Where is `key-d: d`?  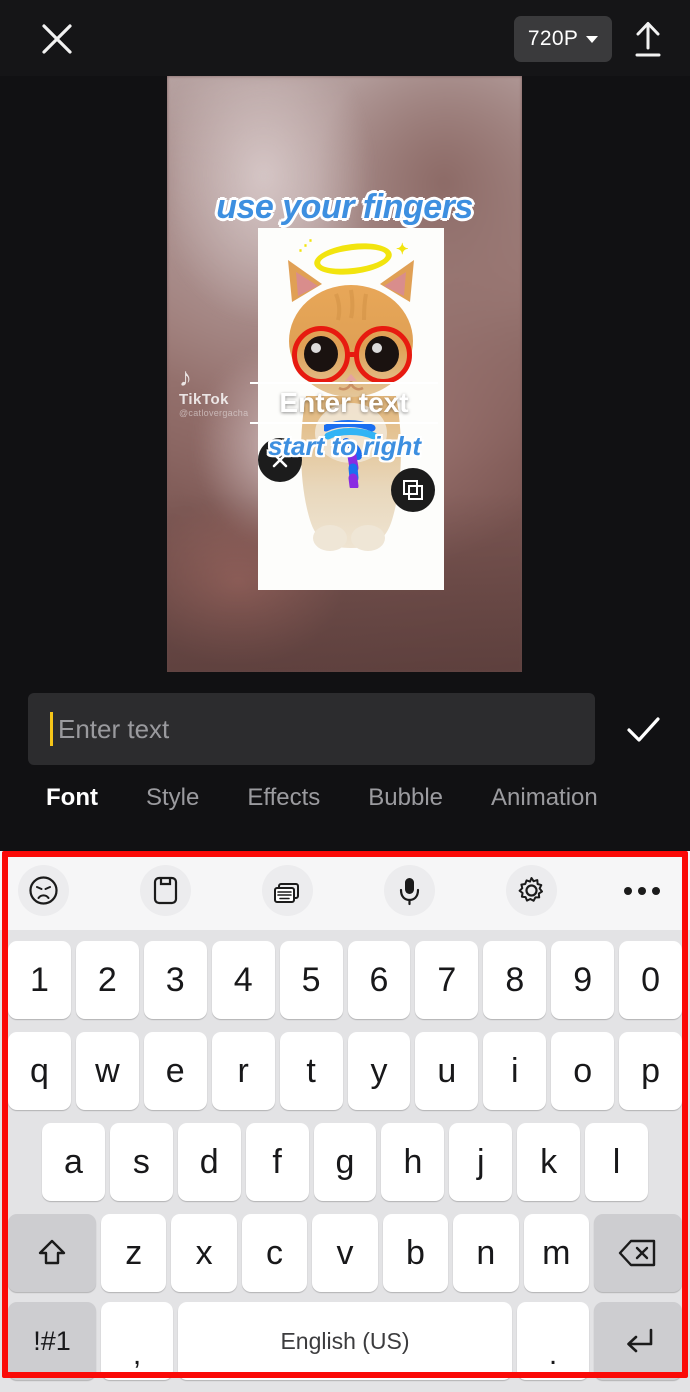
key-d: d is located at coordinates (209, 1162).